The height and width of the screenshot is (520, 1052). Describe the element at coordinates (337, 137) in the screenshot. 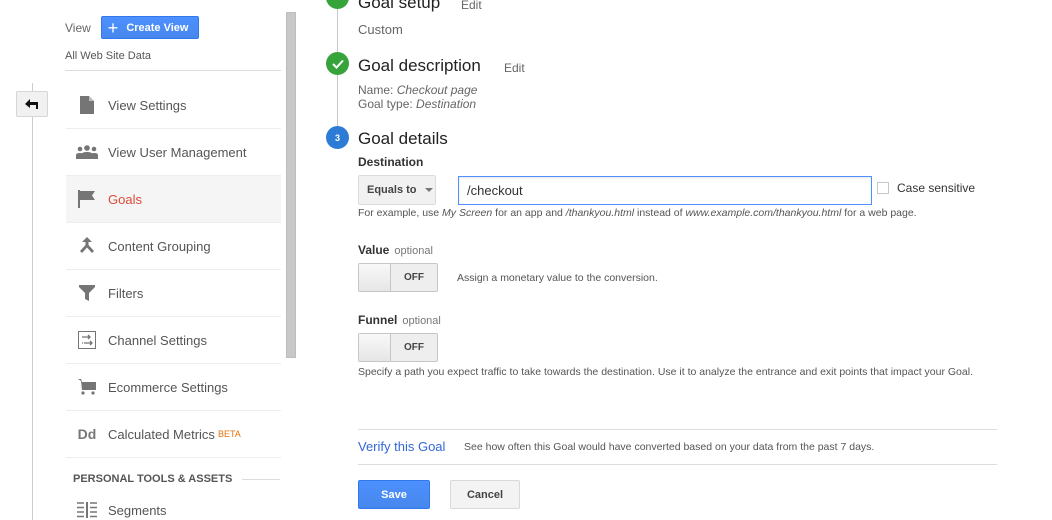

I see `step-number-badge: 3` at that location.